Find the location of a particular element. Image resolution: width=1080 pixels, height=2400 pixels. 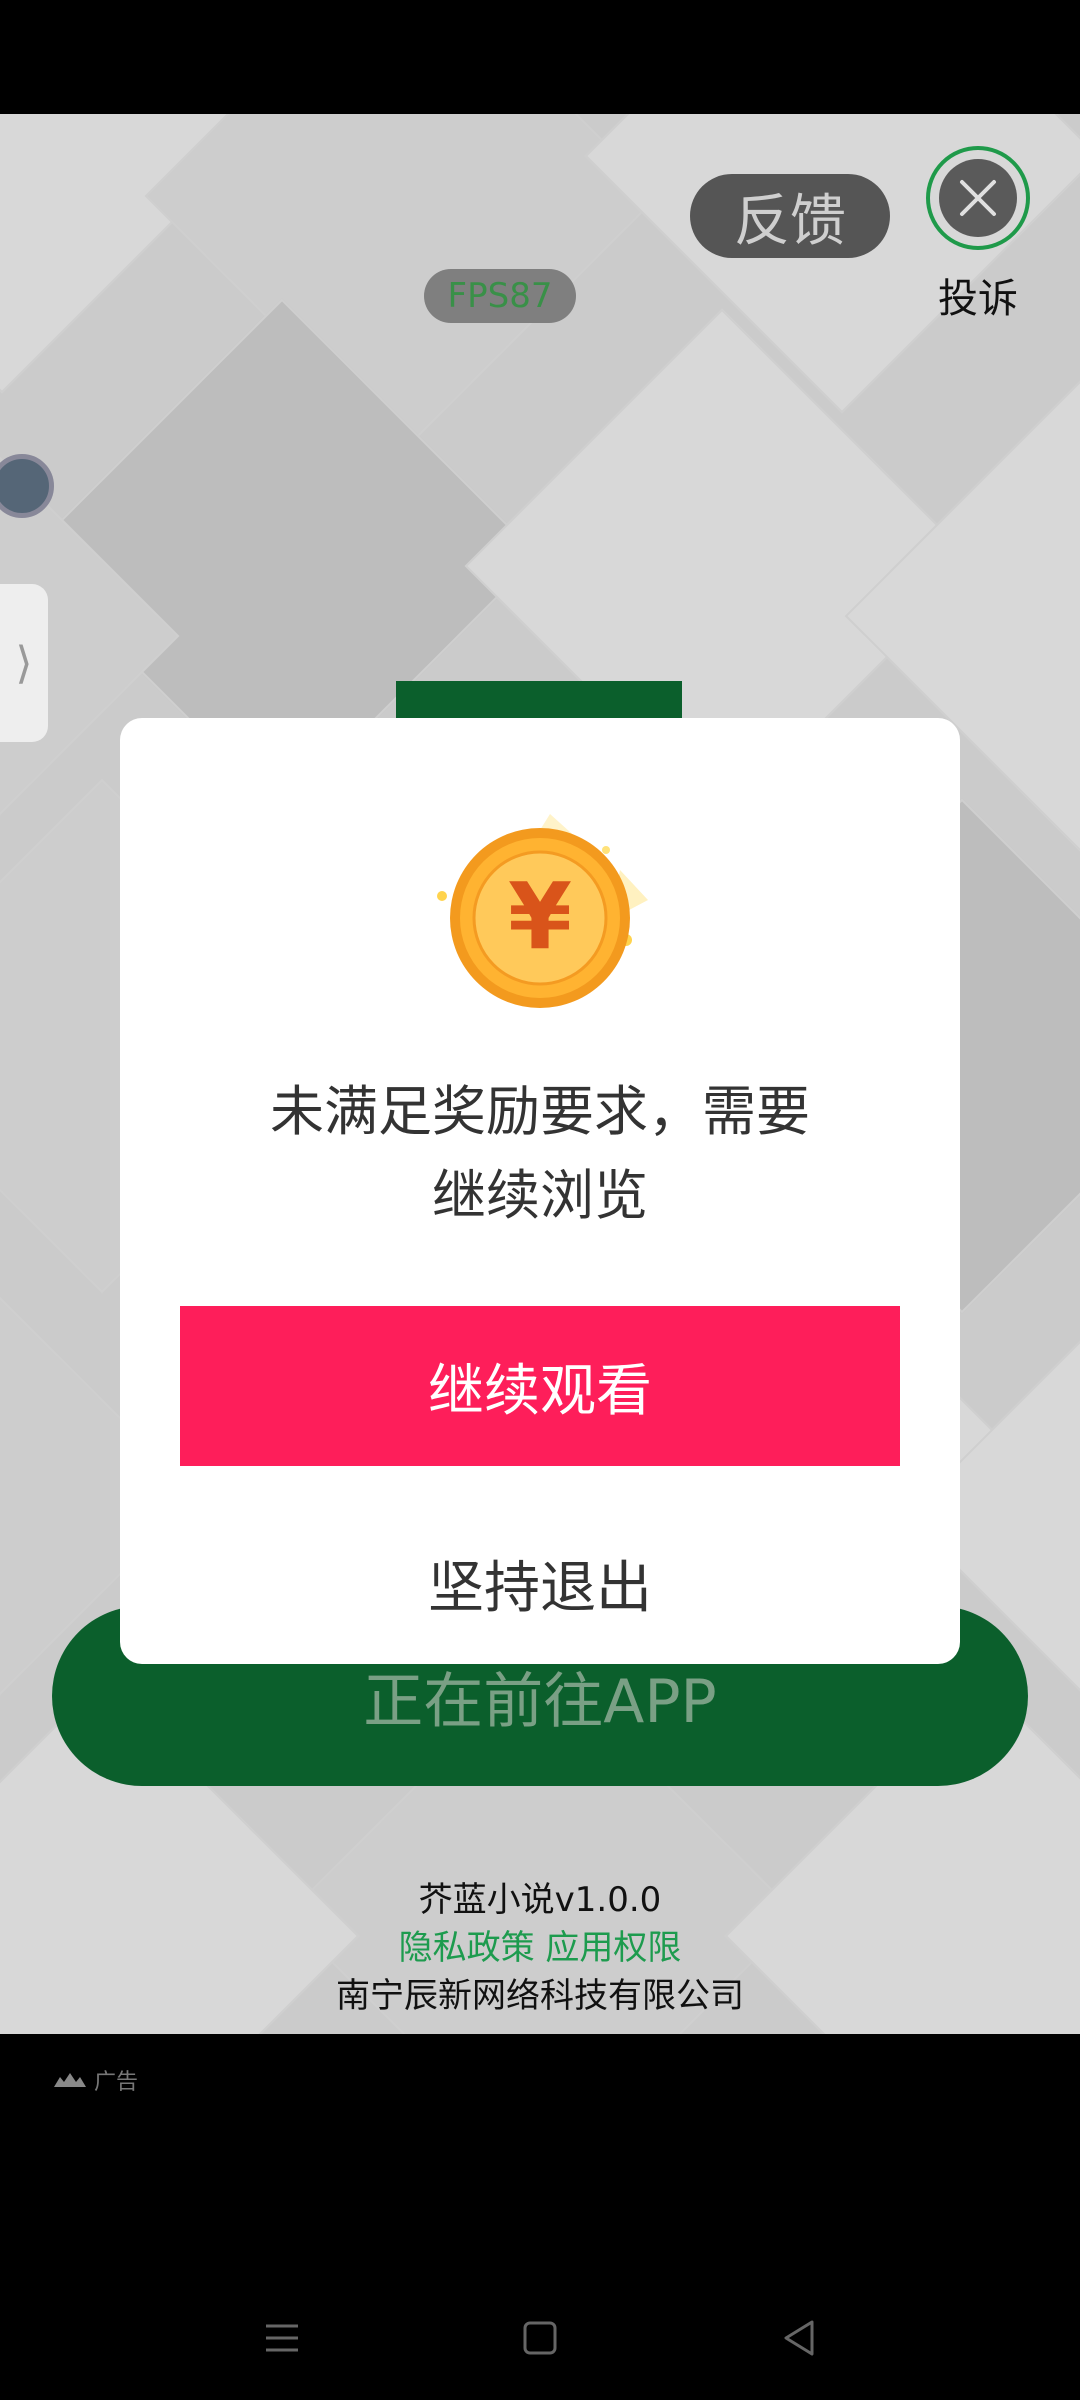

ad-logo-icon is located at coordinates (70, 2080).